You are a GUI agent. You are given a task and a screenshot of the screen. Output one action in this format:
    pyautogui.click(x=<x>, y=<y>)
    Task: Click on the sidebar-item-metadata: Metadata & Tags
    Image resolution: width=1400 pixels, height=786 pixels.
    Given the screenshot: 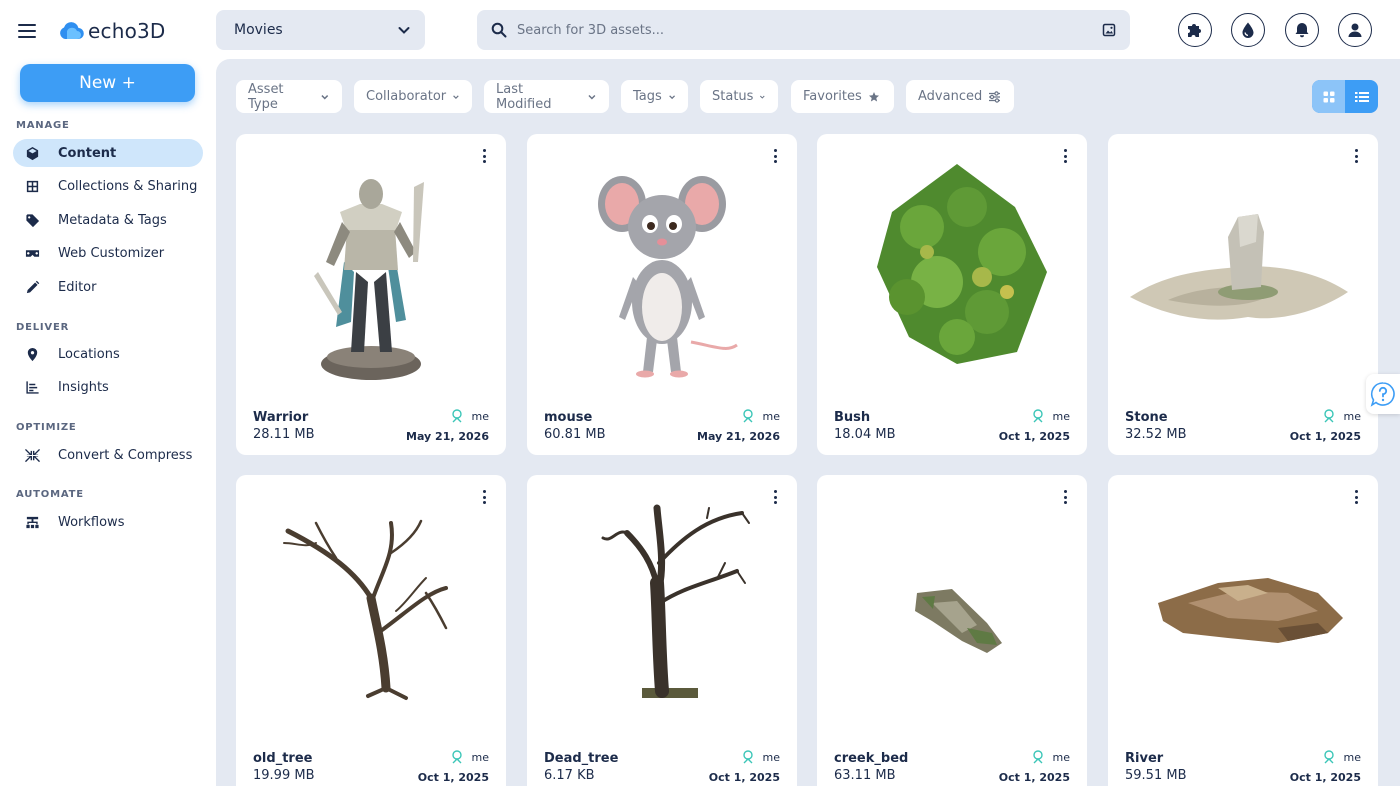 What is the action you would take?
    pyautogui.click(x=108, y=220)
    